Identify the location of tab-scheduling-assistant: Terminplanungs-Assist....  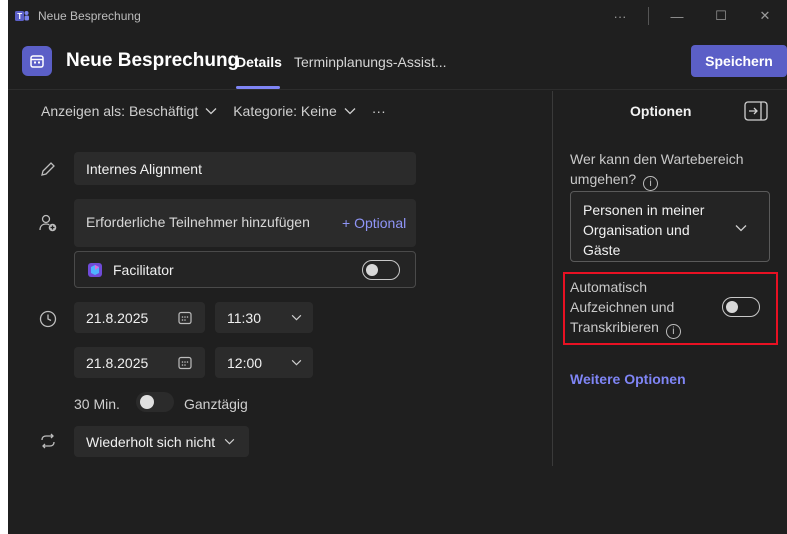
(370, 62).